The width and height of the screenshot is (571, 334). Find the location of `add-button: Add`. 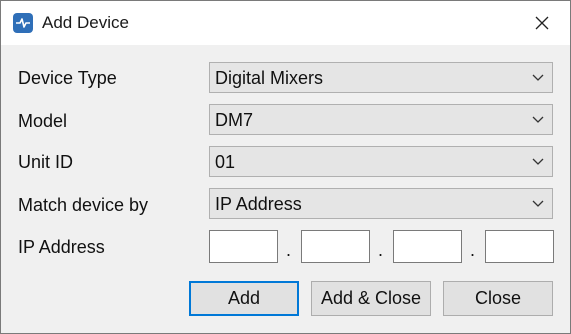

add-button: Add is located at coordinates (244, 298).